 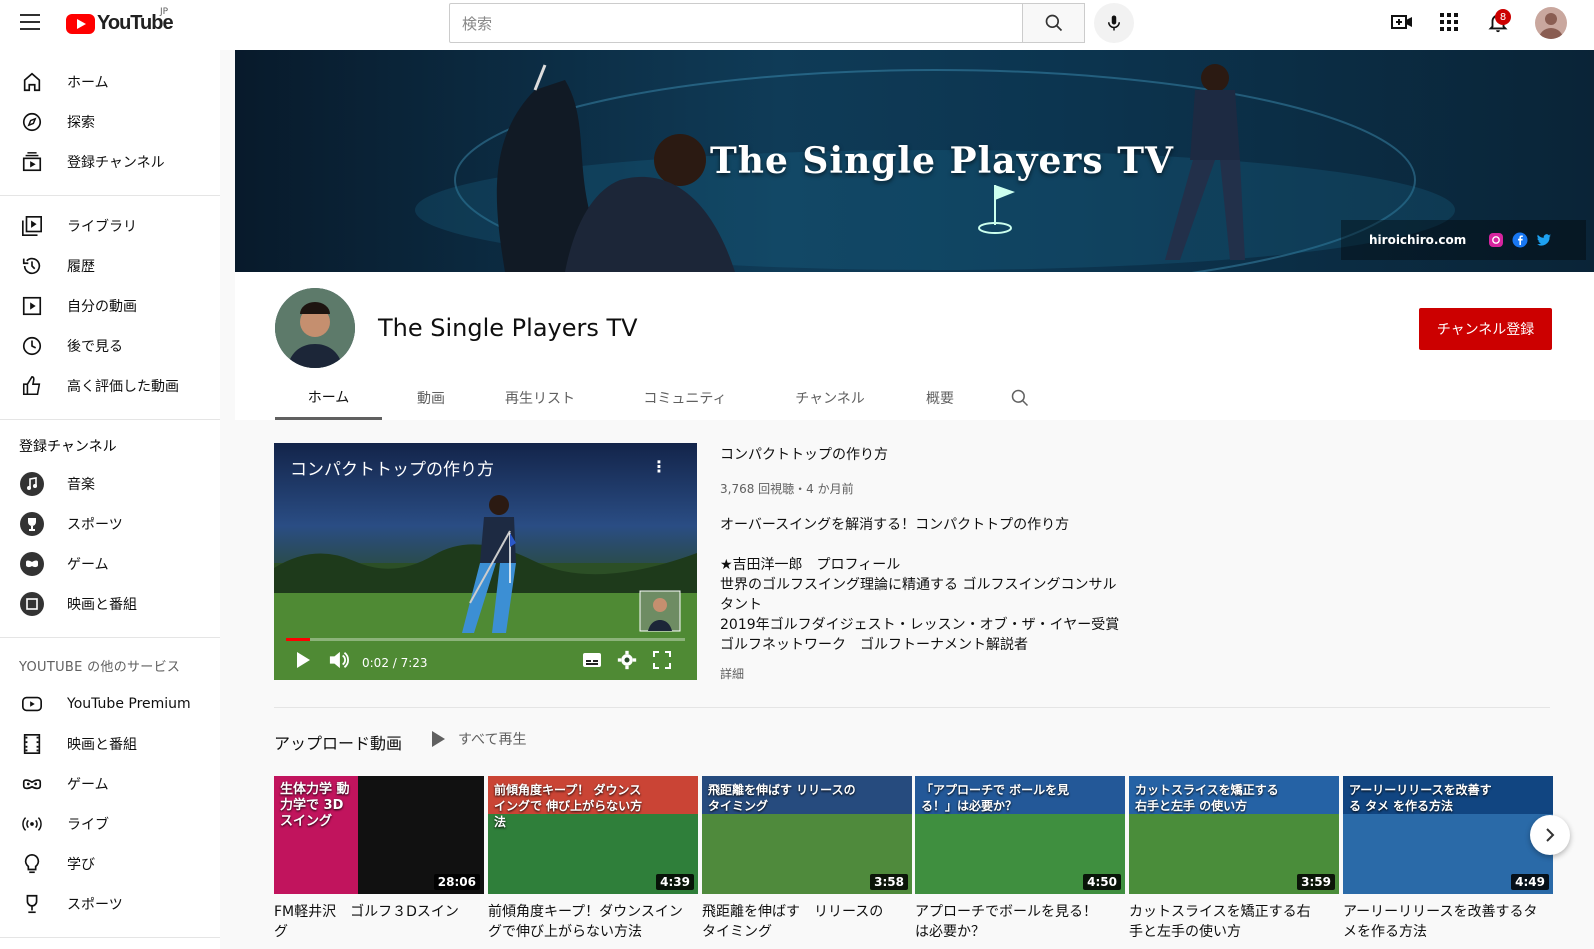 What do you see at coordinates (540, 398) in the screenshot?
I see `tab-playlists: 再生リスト` at bounding box center [540, 398].